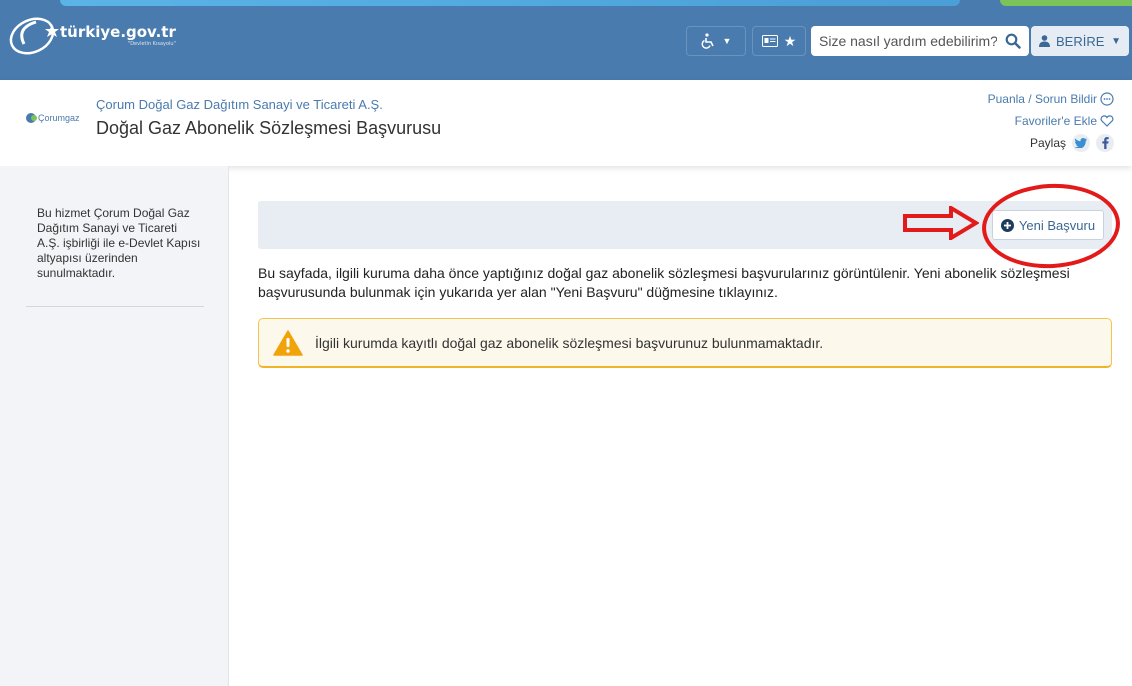 Image resolution: width=1132 pixels, height=686 pixels. Describe the element at coordinates (31, 118) in the screenshot. I see `corumgaz-logo-icon` at that location.